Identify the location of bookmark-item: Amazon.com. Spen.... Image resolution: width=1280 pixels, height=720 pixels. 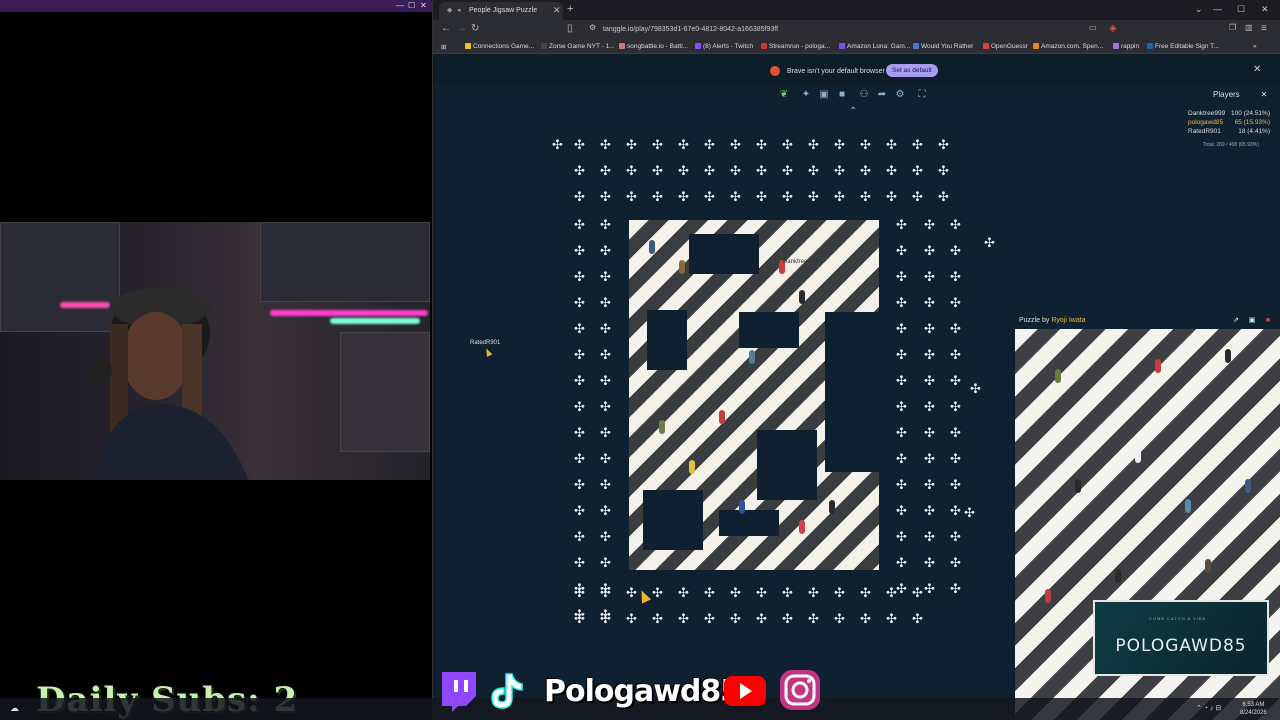
(1068, 46).